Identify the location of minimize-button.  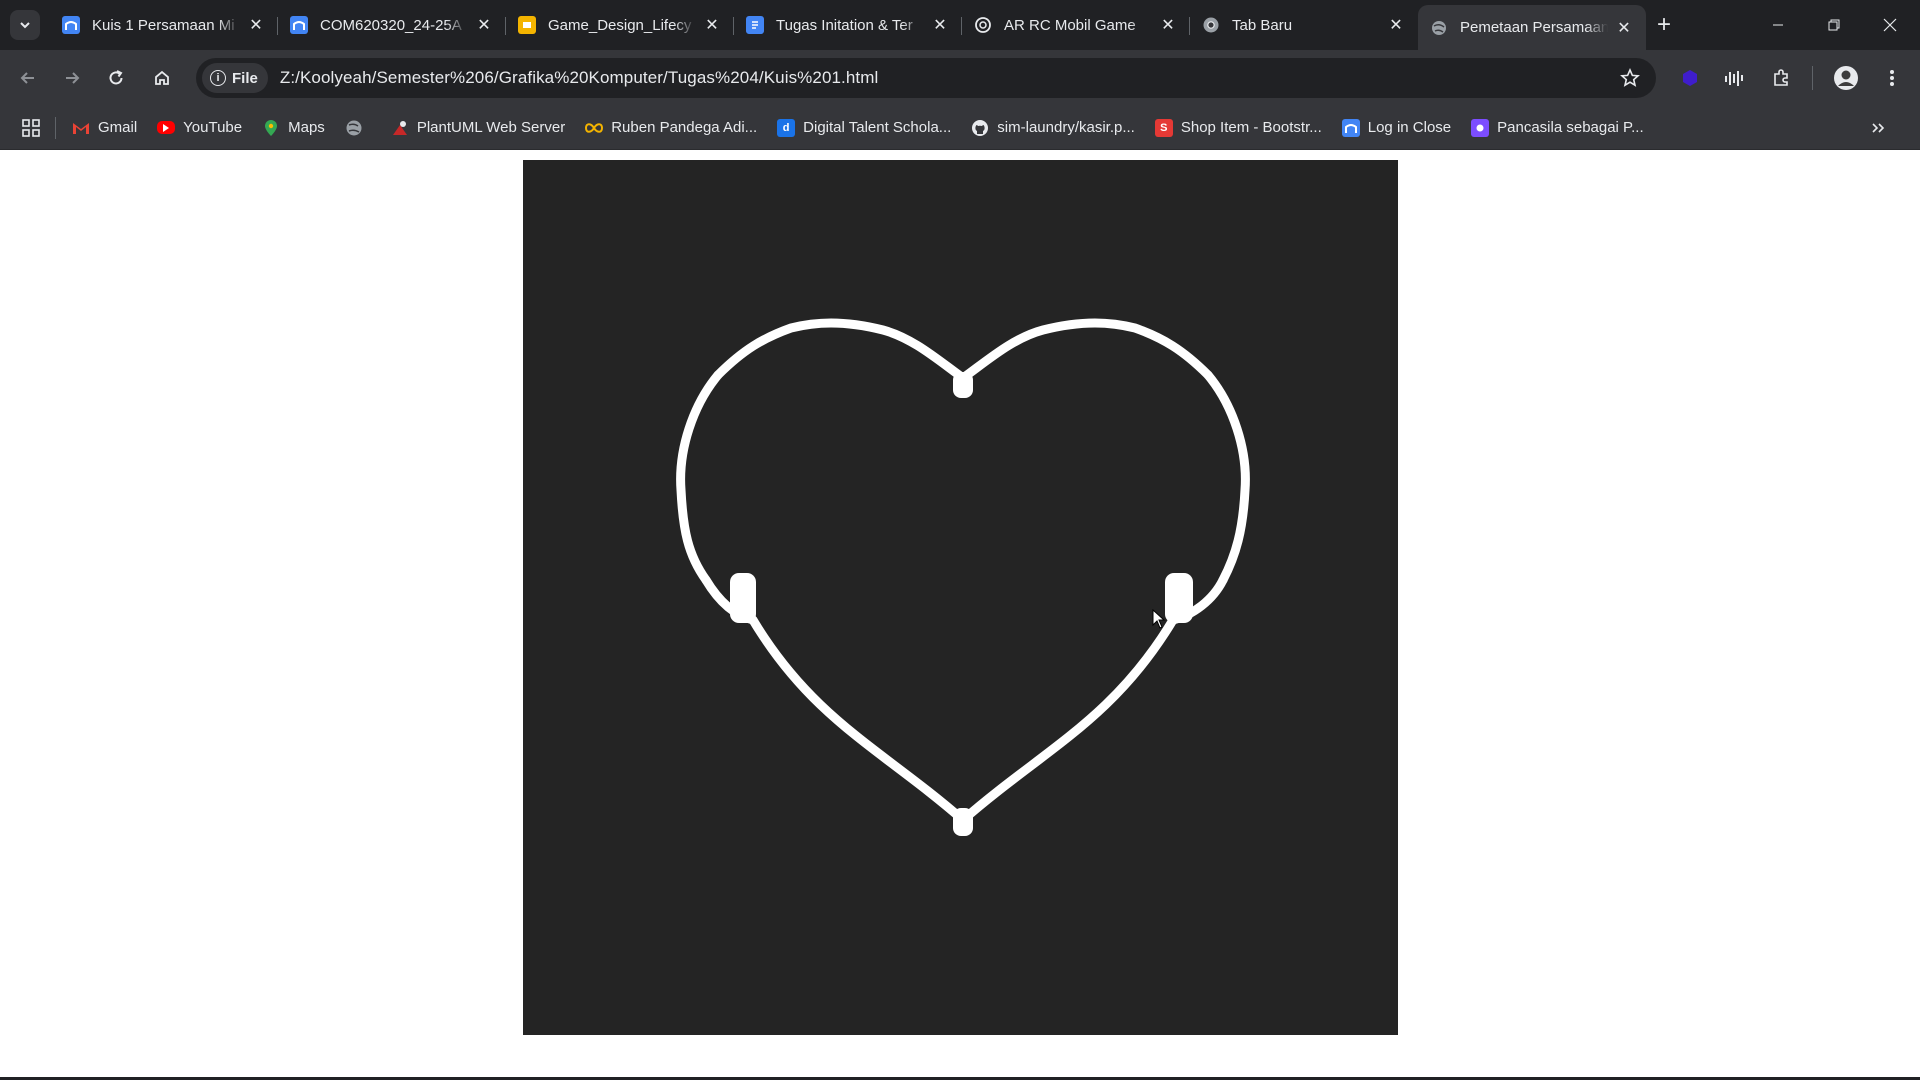
(1778, 25).